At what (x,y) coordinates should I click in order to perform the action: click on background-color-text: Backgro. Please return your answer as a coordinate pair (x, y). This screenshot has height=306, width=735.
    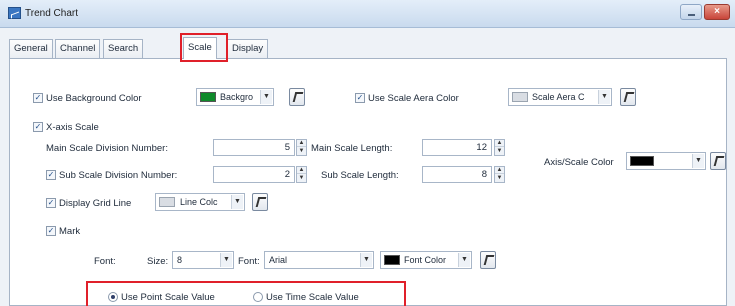
    Looking at the image, I should click on (237, 97).